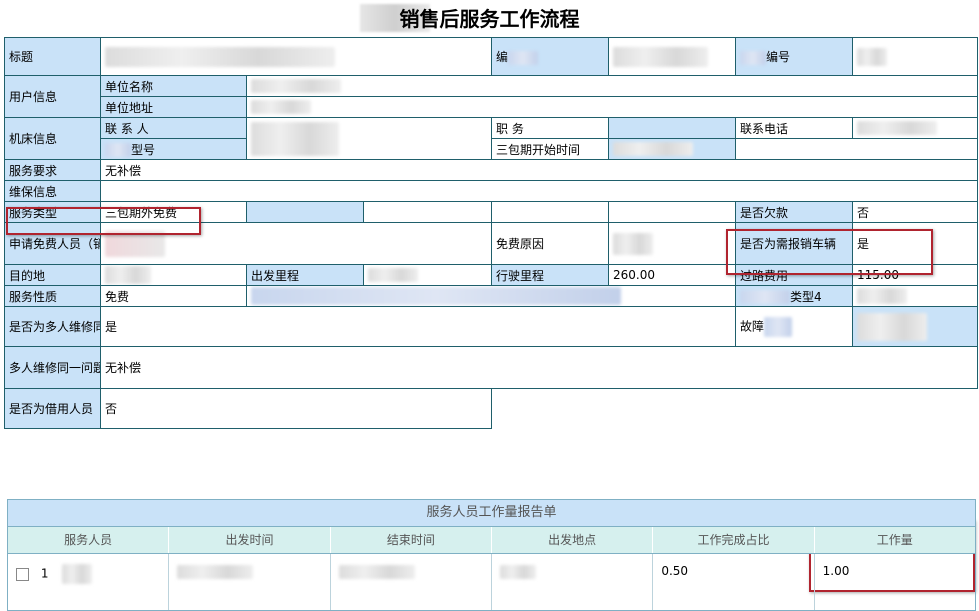 This screenshot has width=979, height=611. I want to click on label-service-type: 服务类型, so click(52, 212).